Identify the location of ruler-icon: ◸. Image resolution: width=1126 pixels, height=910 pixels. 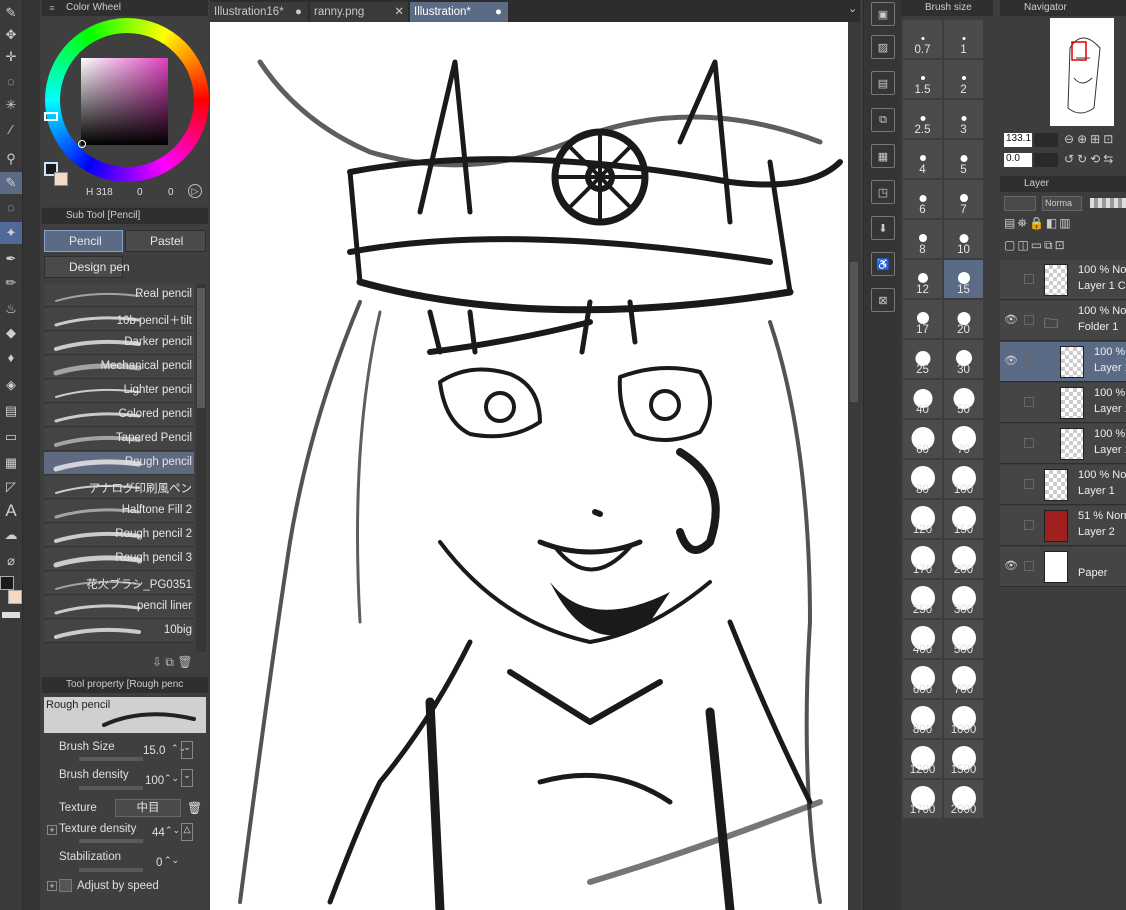
(11, 487).